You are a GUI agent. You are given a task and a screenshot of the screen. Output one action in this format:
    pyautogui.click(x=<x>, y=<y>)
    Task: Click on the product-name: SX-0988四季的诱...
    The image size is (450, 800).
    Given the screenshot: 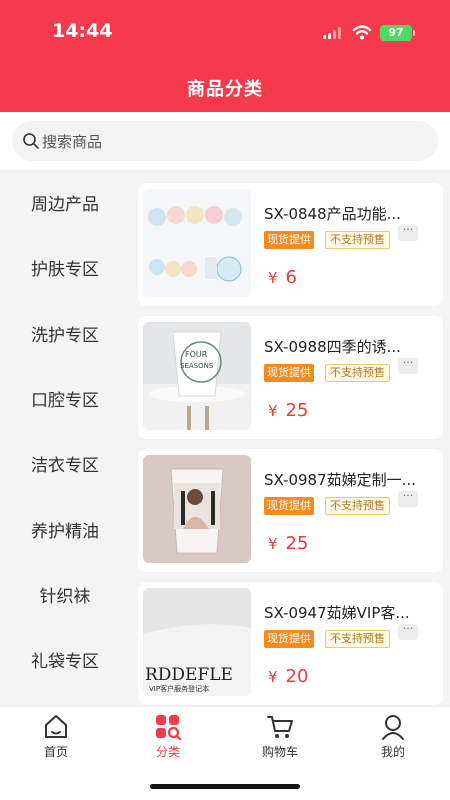 What is the action you would take?
    pyautogui.click(x=332, y=347)
    